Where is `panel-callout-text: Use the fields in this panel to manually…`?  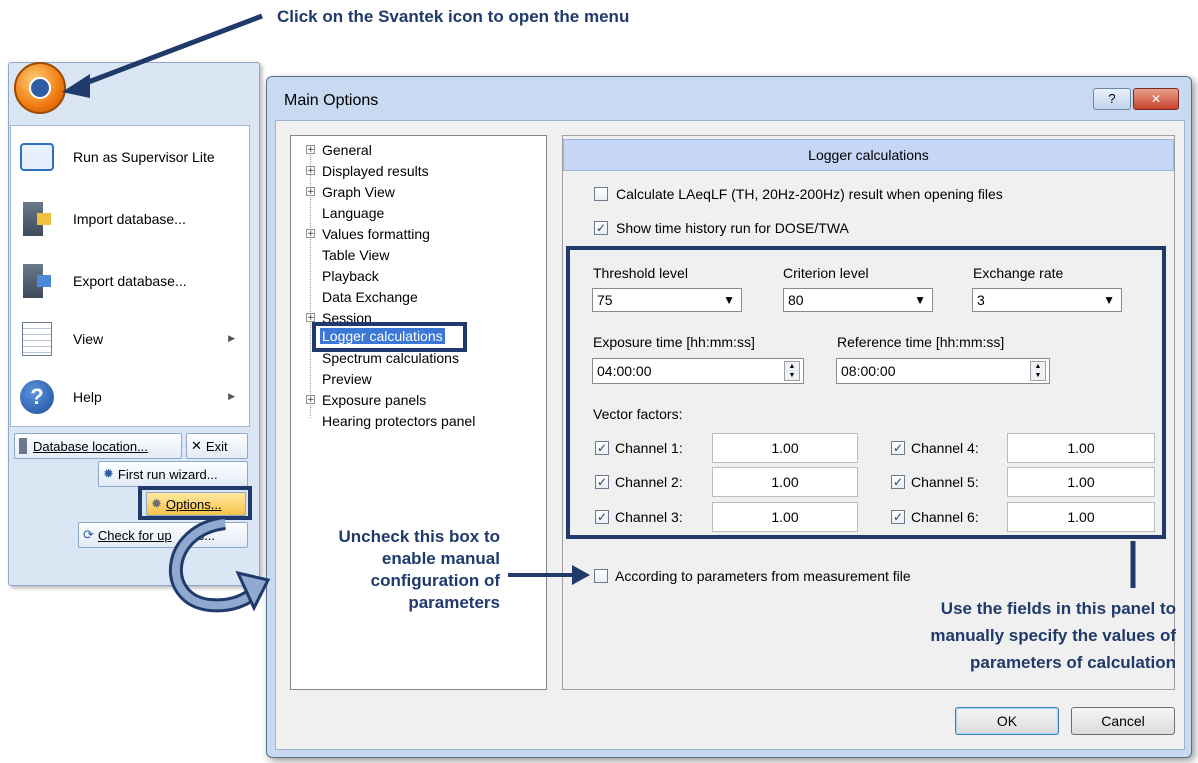 panel-callout-text: Use the fields in this panel to manually… is located at coordinates (1053, 635).